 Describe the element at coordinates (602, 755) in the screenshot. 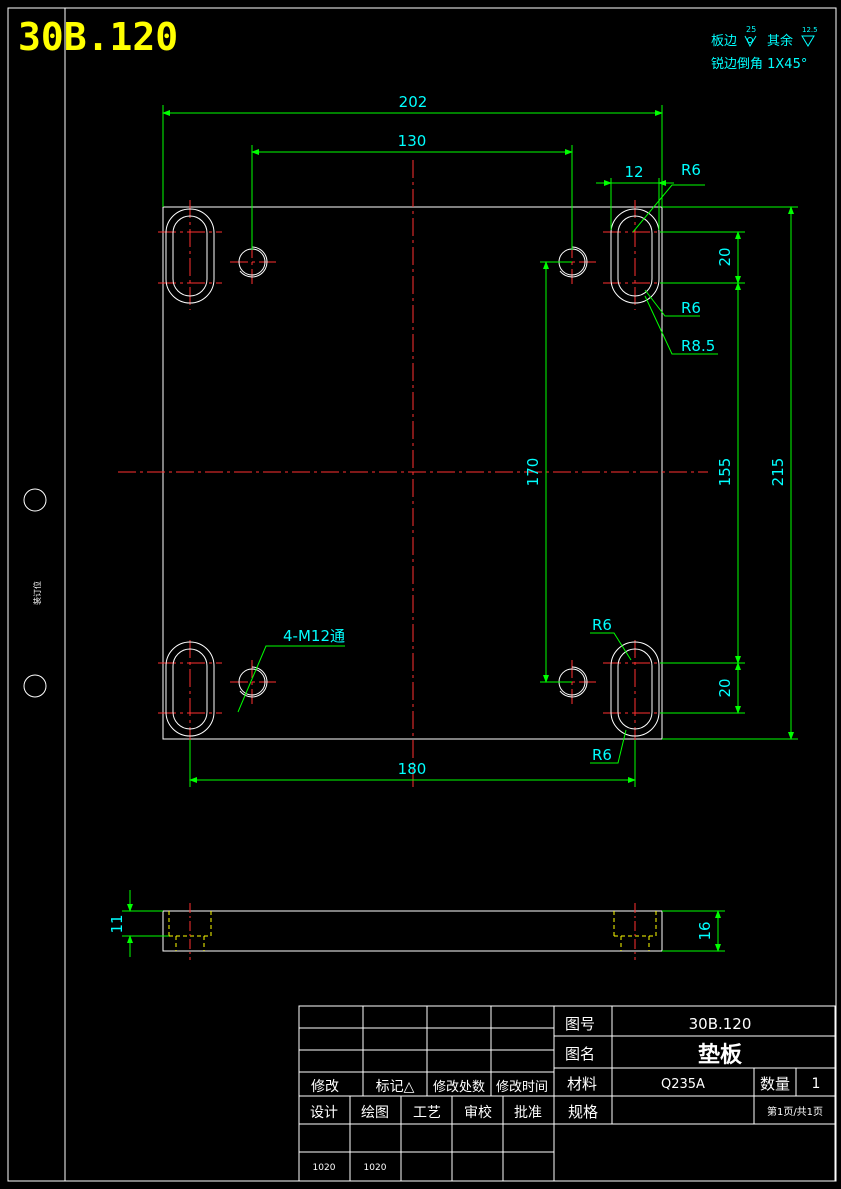

I see `dim-r6-bot: R6` at that location.